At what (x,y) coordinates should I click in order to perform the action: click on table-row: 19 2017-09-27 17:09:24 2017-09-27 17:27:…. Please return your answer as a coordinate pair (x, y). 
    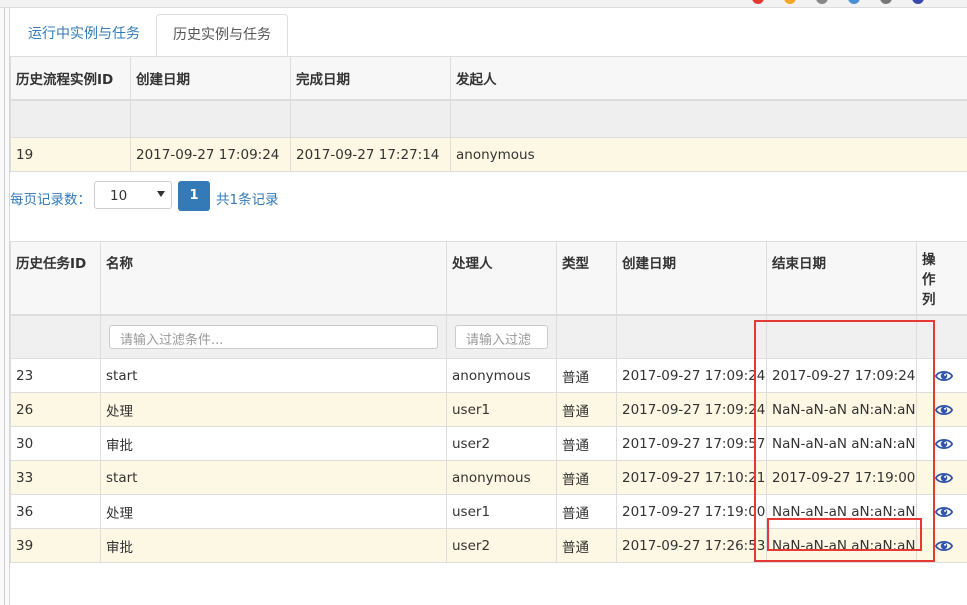
    Looking at the image, I should click on (488, 154).